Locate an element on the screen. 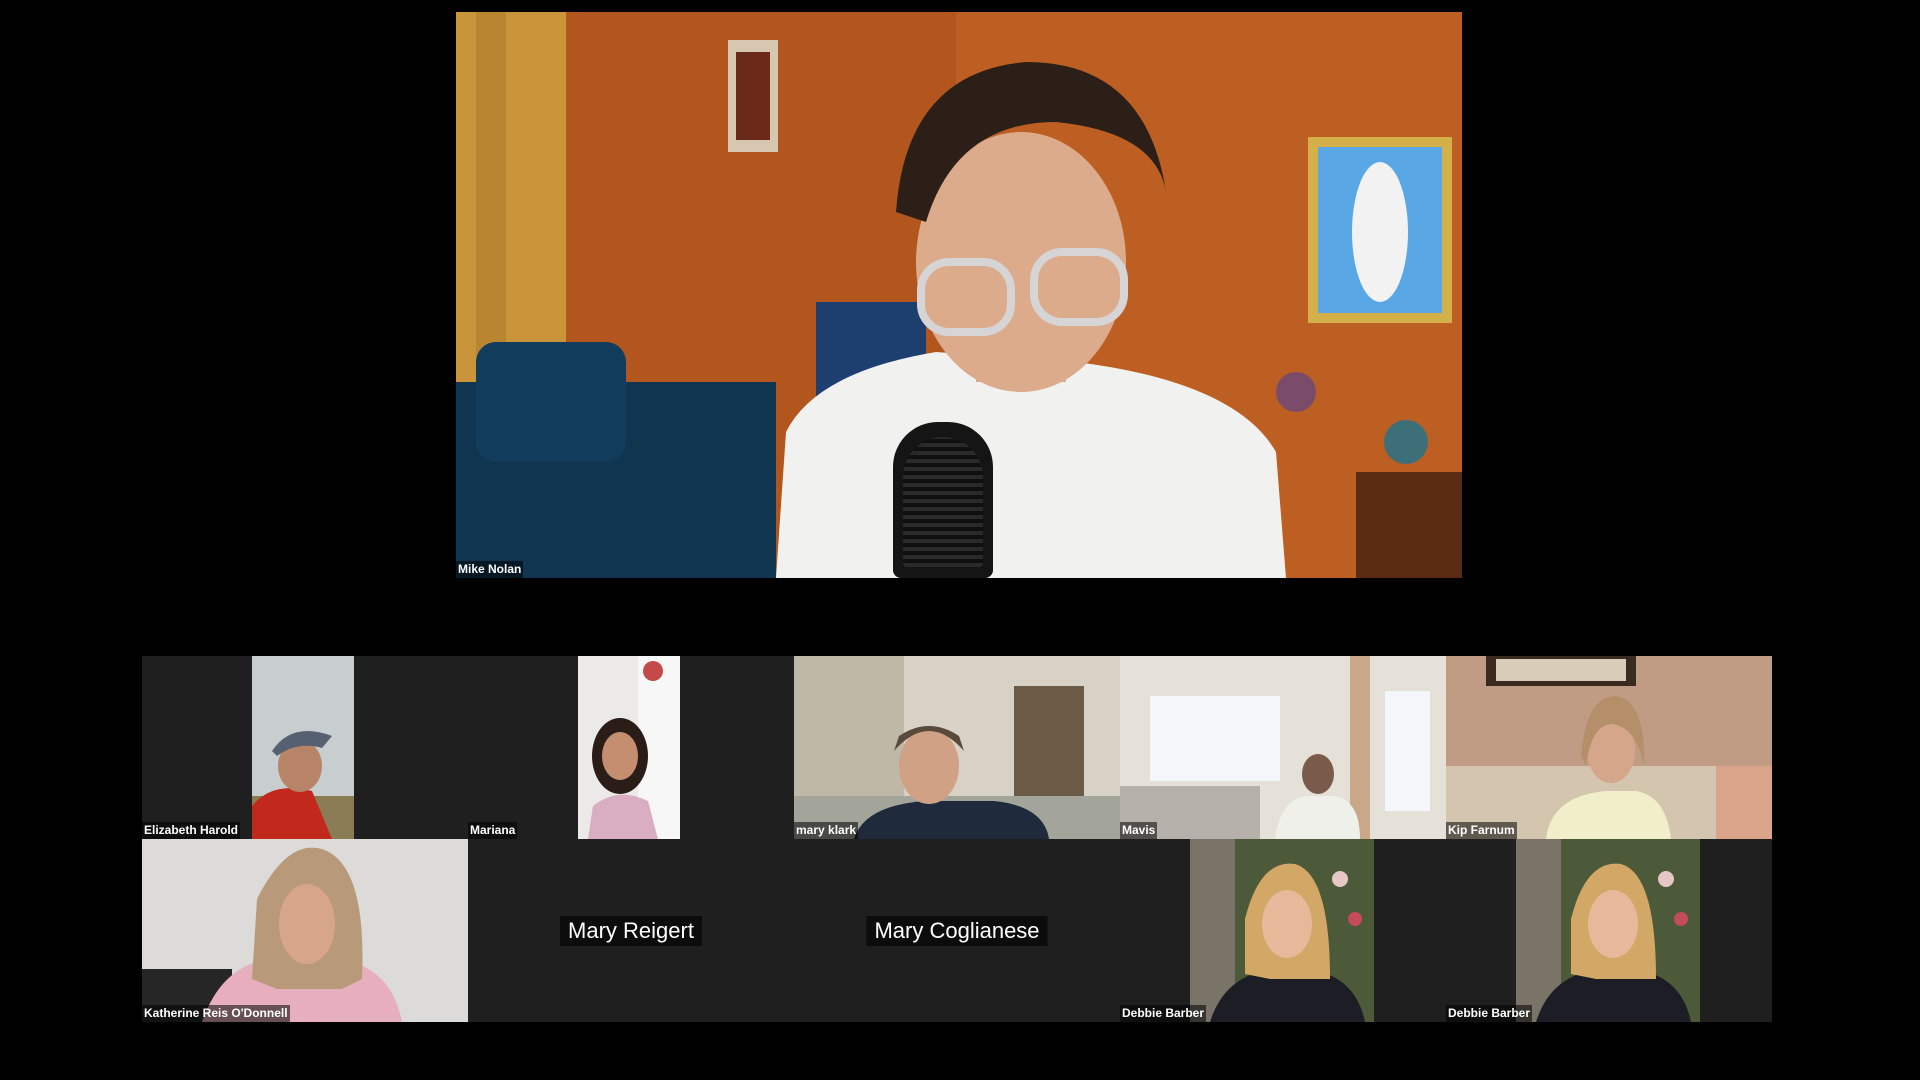 The height and width of the screenshot is (1080, 1920). participant-tile: mary klark is located at coordinates (957, 747).